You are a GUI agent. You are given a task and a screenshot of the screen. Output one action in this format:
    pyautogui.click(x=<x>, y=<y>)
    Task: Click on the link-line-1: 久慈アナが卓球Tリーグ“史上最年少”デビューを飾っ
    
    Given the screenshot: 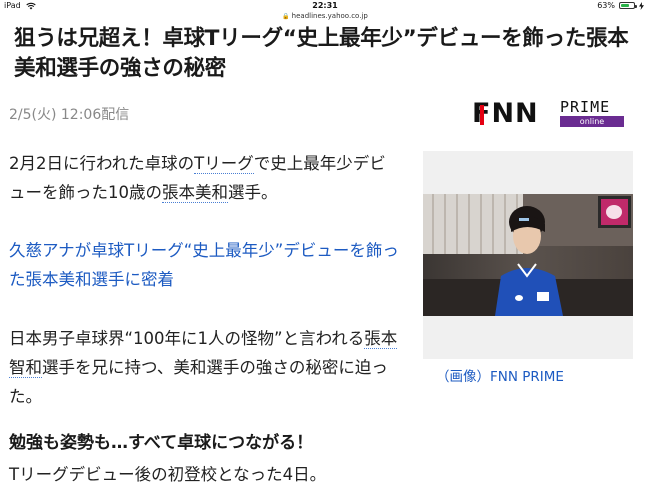 What is the action you would take?
    pyautogui.click(x=204, y=250)
    